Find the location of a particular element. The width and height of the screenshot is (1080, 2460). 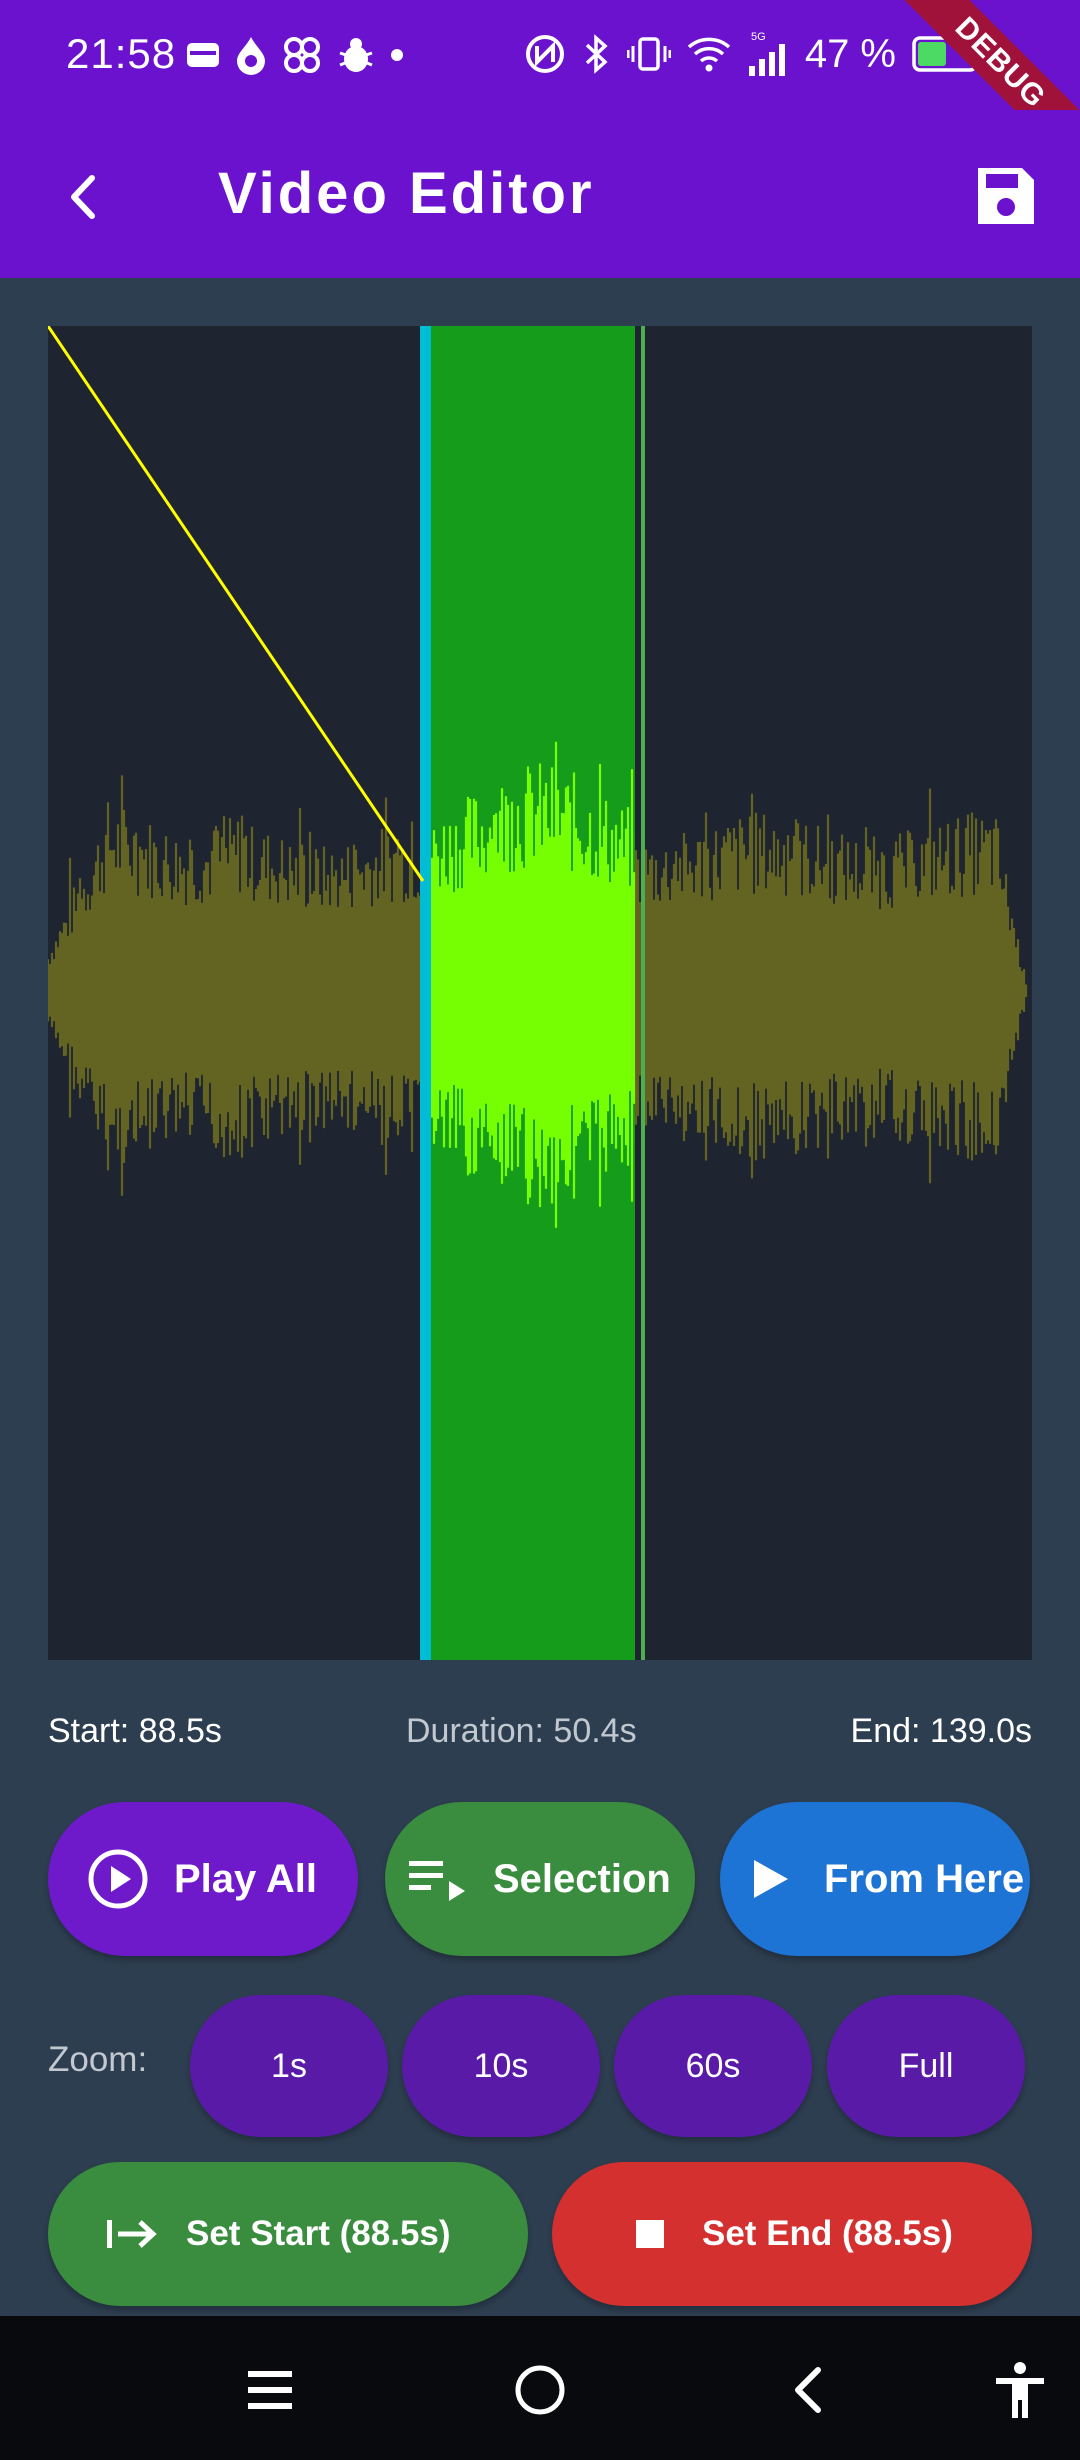

status-time: 21:58 is located at coordinates (121, 53).